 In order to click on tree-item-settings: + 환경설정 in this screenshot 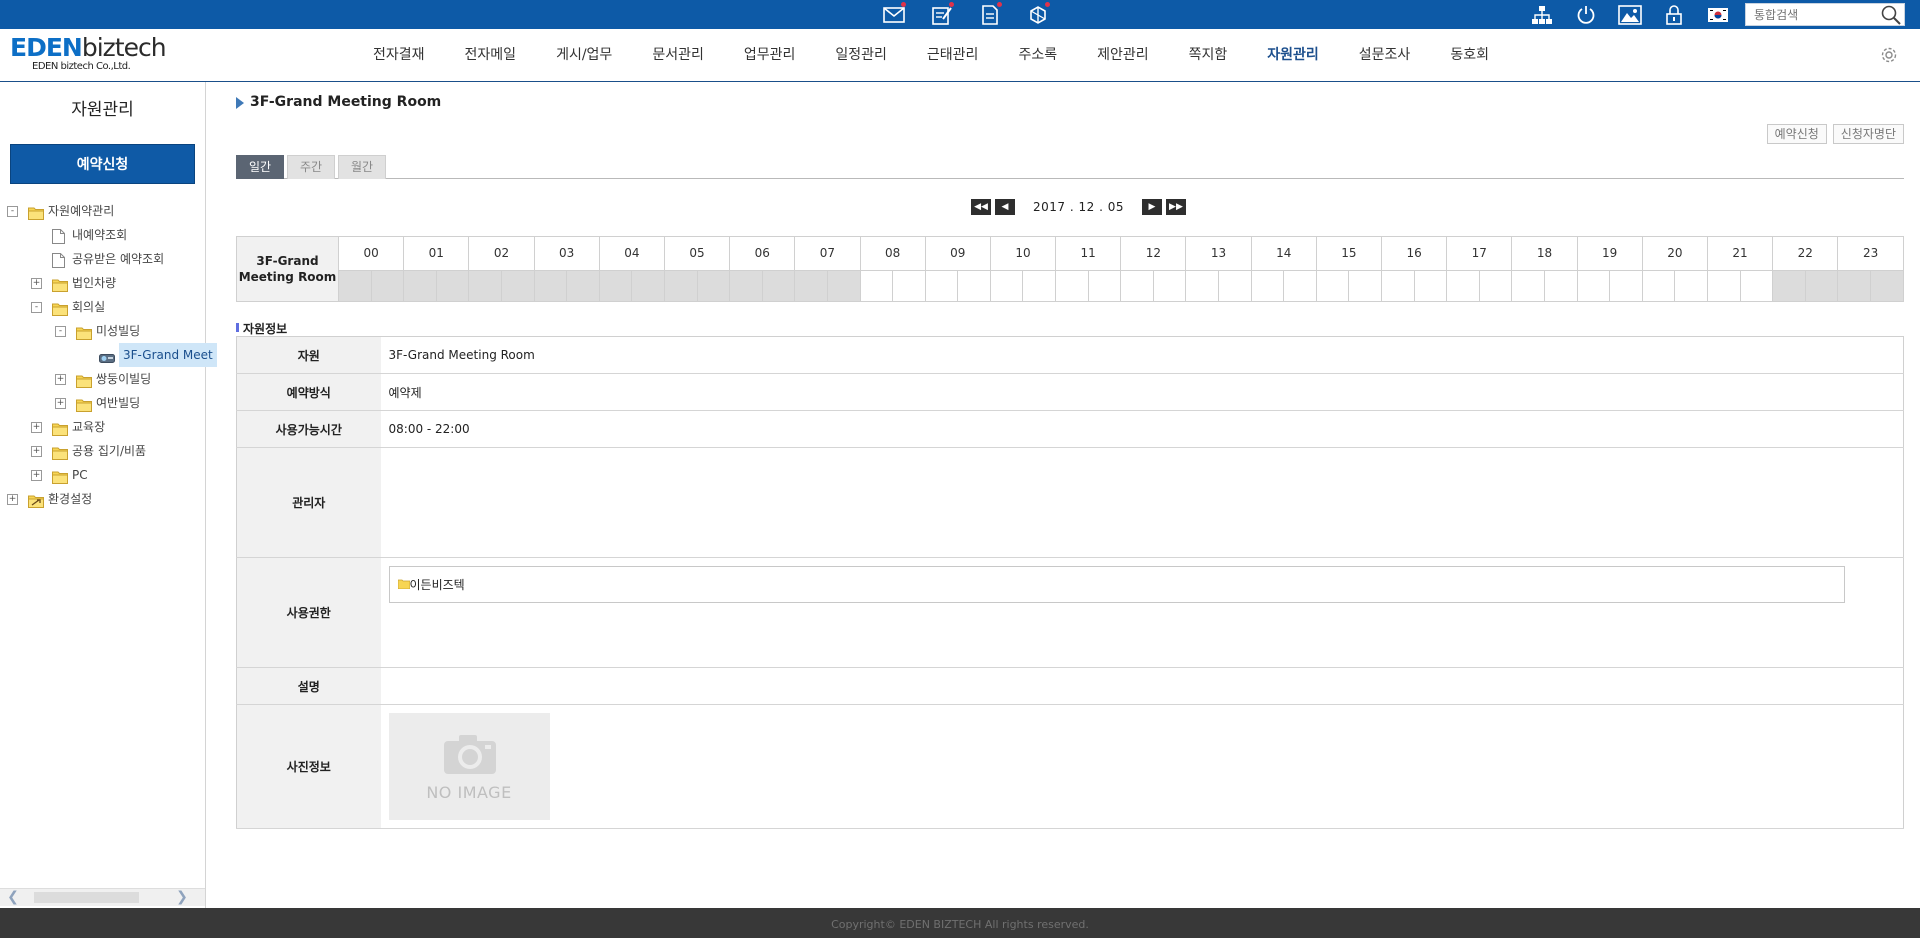, I will do `click(102, 499)`.